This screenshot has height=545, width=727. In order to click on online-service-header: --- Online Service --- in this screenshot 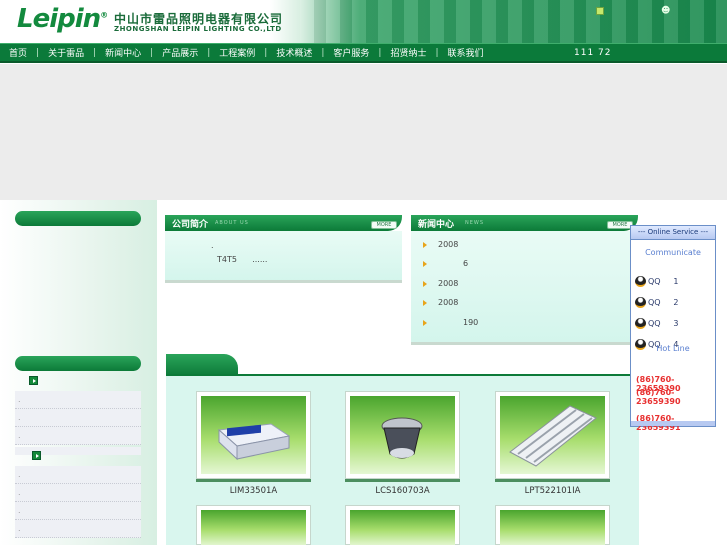, I will do `click(673, 233)`.